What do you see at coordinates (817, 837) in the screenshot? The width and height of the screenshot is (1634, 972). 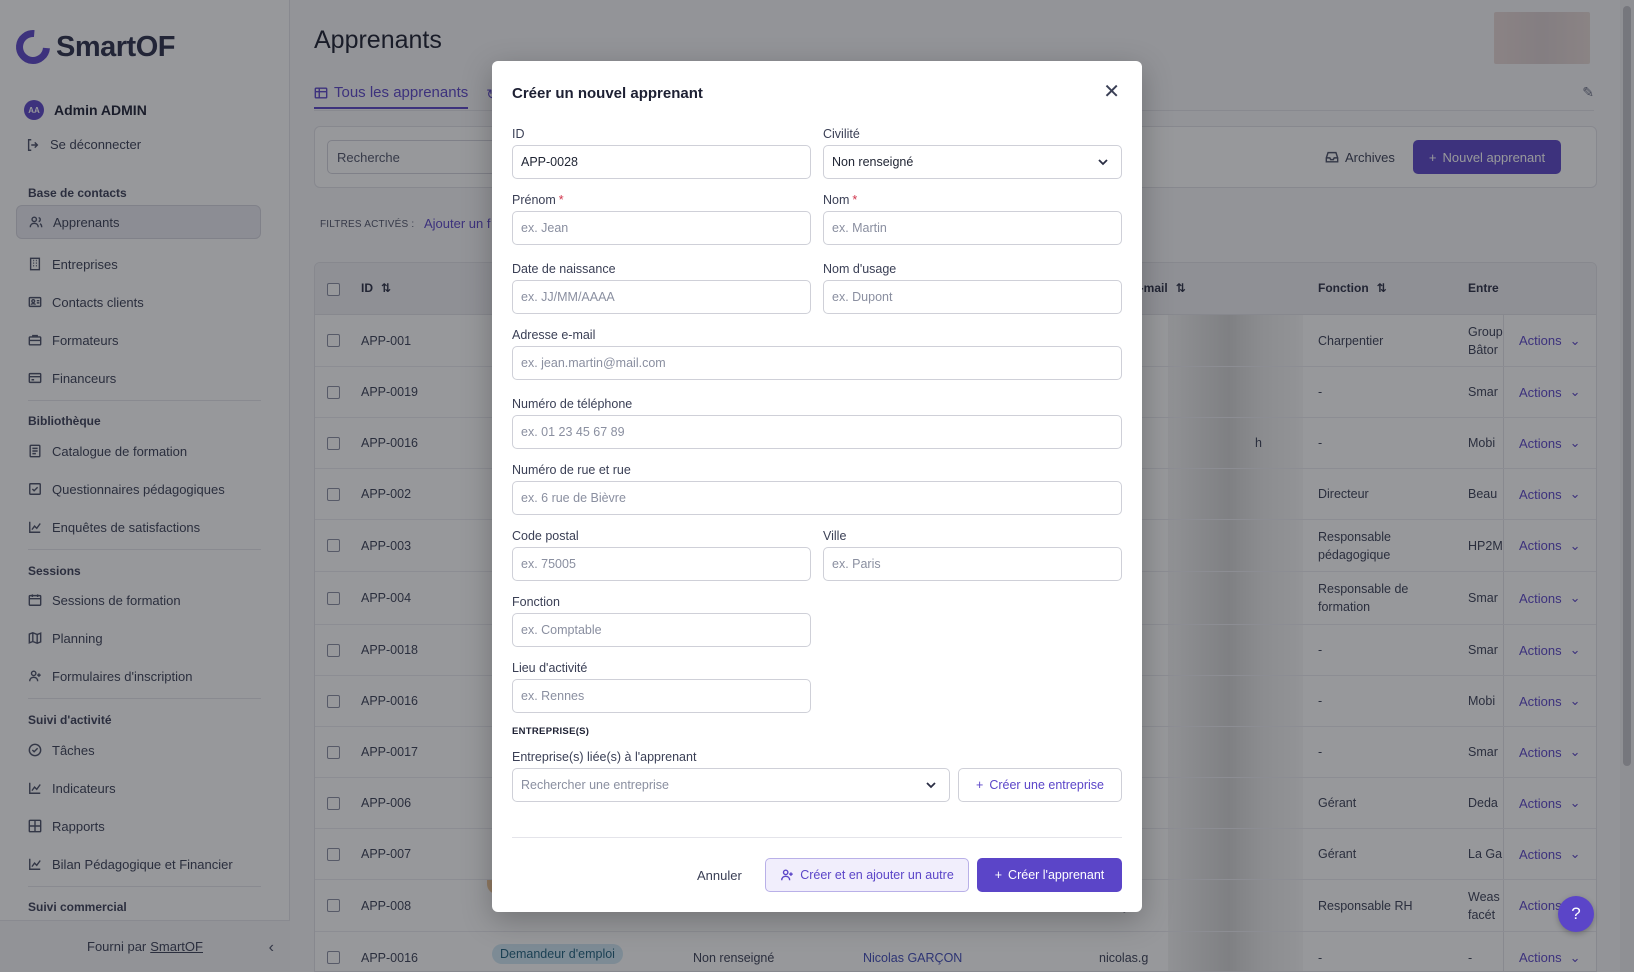 I see `modal-divider` at bounding box center [817, 837].